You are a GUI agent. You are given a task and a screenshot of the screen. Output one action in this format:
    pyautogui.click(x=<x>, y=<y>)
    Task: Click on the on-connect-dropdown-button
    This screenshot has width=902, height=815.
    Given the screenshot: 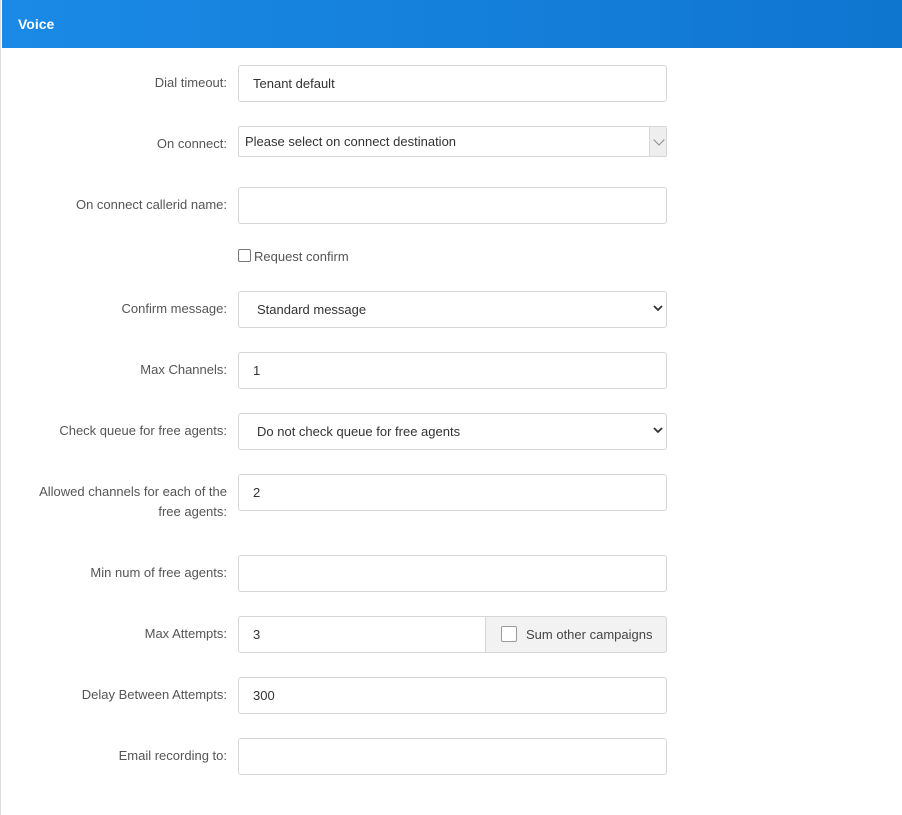 What is the action you would take?
    pyautogui.click(x=657, y=141)
    